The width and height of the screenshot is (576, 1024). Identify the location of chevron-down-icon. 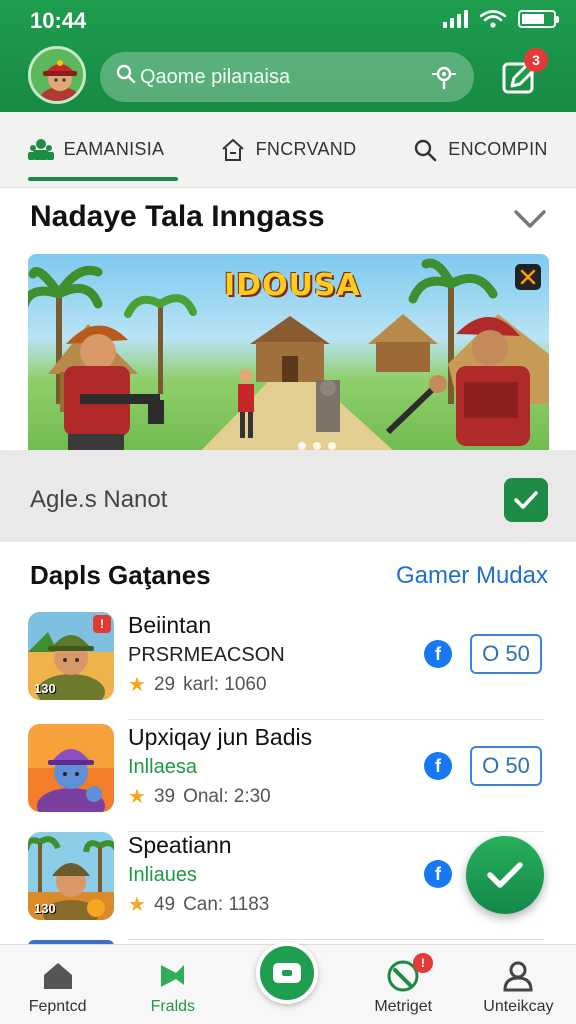
(530, 219).